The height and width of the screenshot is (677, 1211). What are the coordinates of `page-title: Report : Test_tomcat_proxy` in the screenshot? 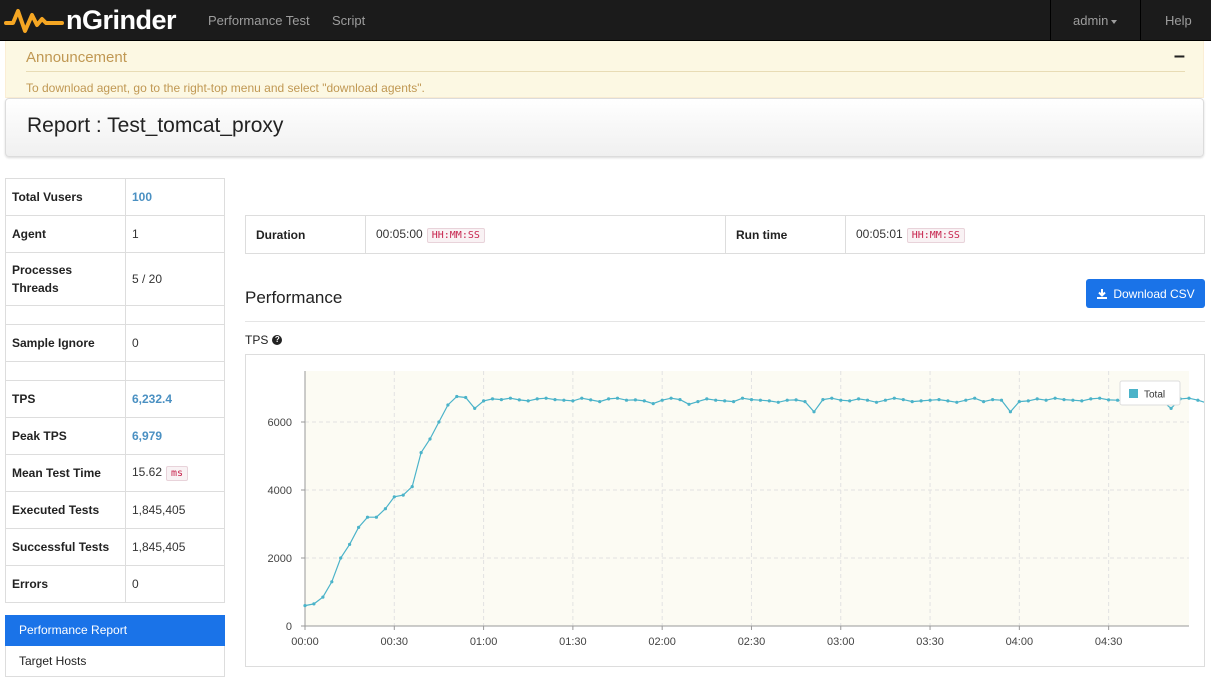 It's located at (155, 125).